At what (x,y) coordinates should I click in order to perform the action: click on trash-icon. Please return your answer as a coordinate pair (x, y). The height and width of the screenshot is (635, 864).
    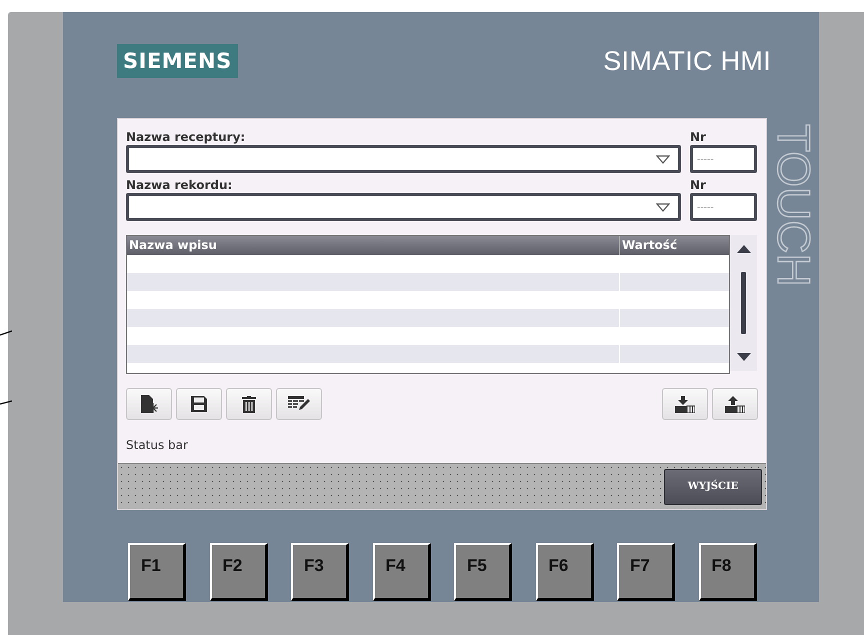
    Looking at the image, I should click on (249, 404).